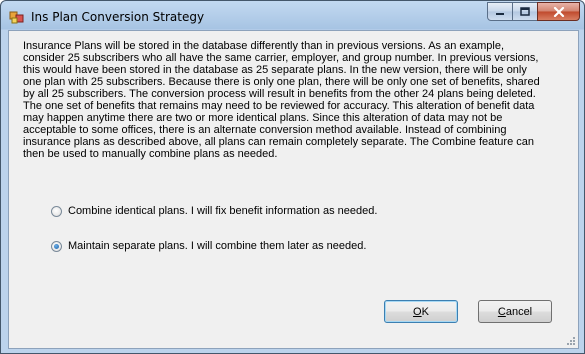  I want to click on cancel-mnemonic: C, so click(501, 311).